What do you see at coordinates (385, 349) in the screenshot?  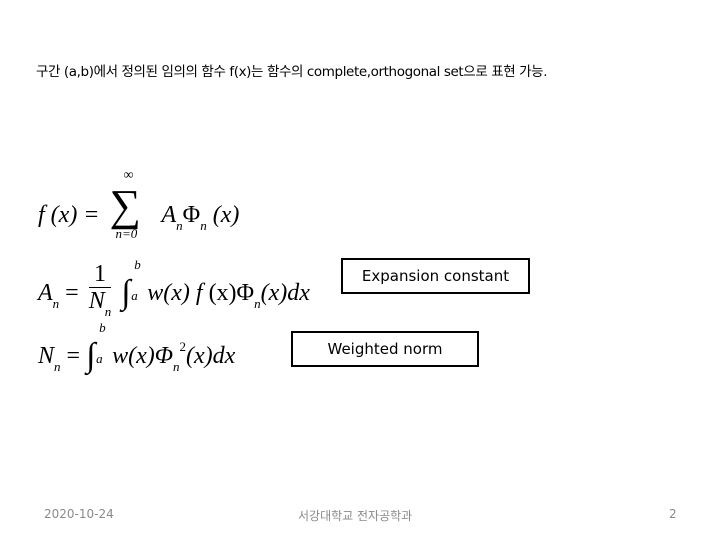 I see `weighted-norm-label: Weighted norm` at bounding box center [385, 349].